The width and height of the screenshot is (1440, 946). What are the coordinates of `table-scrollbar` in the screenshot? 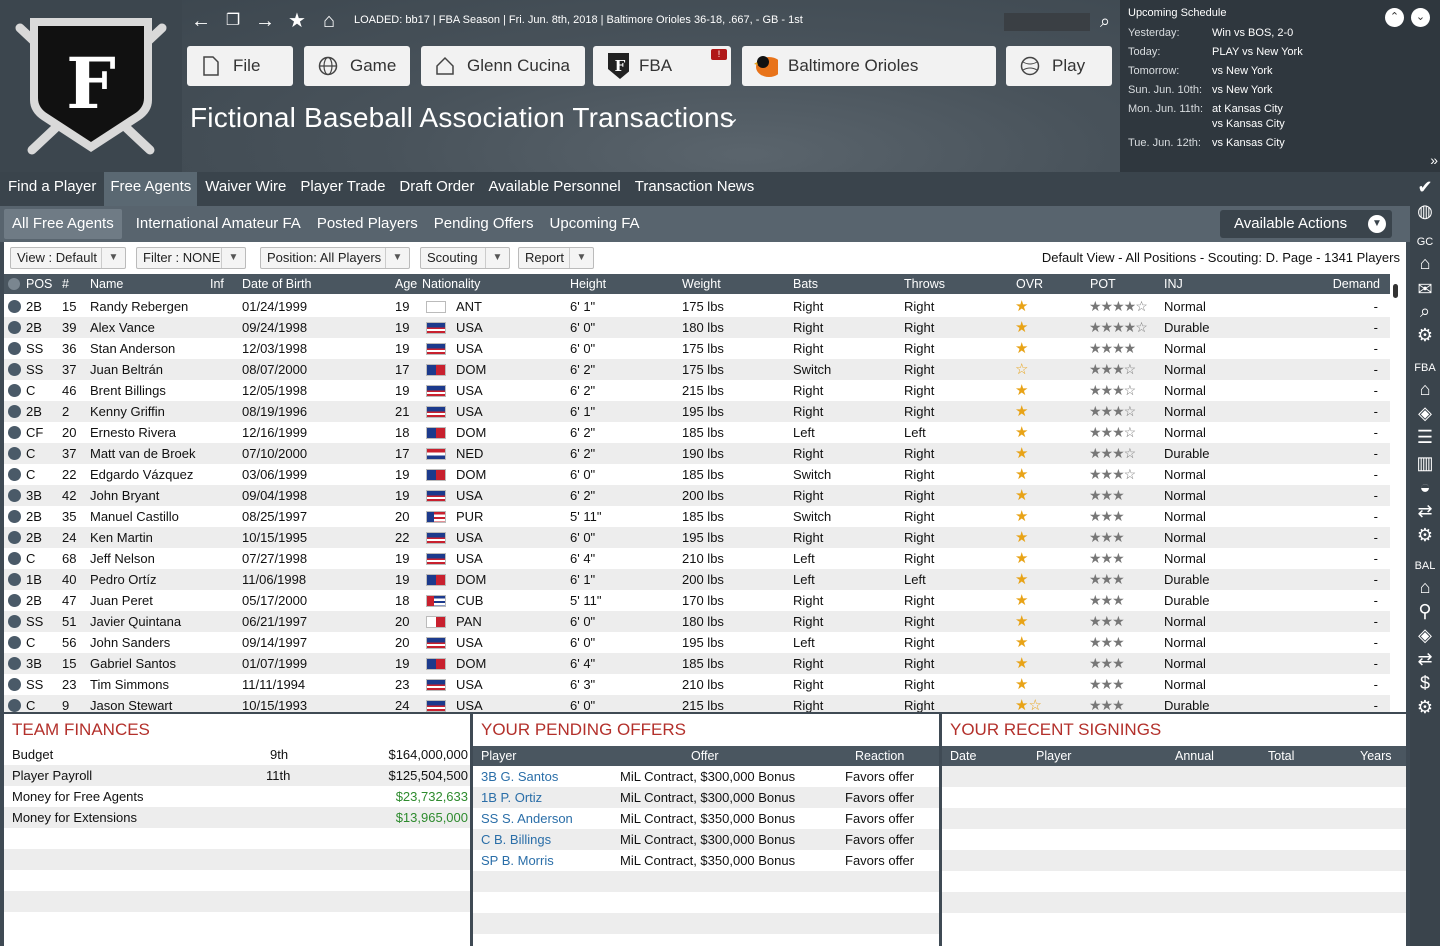 It's located at (1396, 496).